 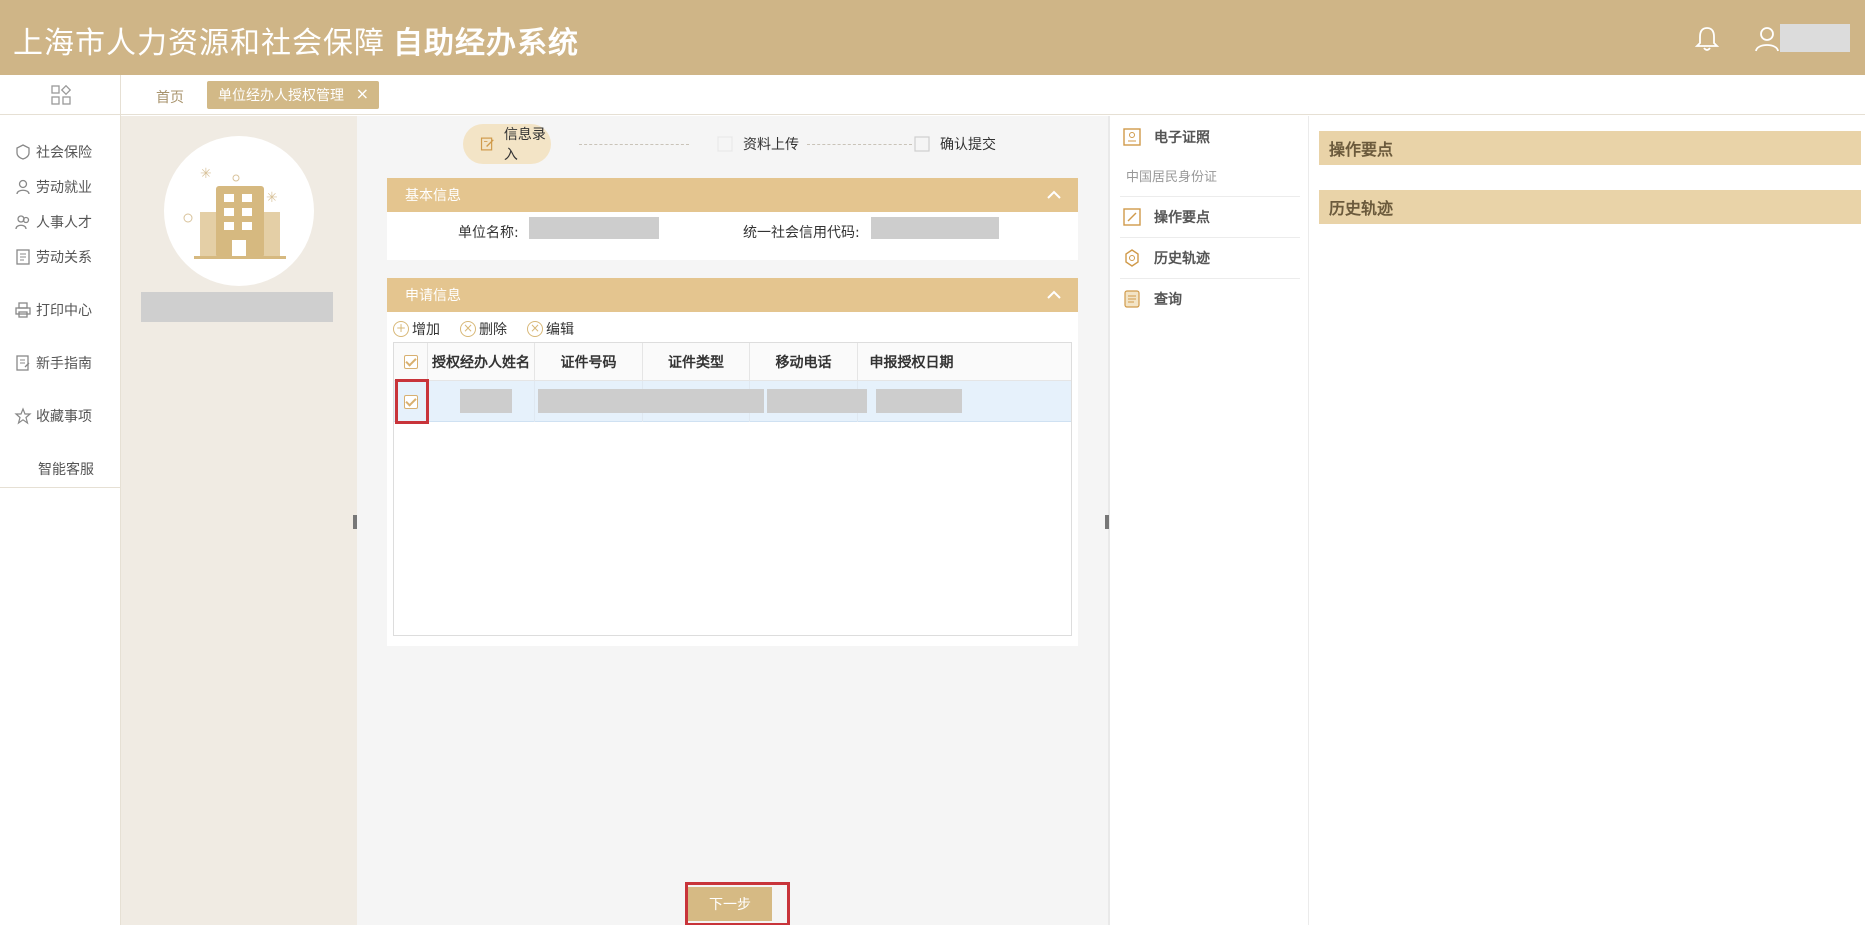 What do you see at coordinates (481, 362) in the screenshot?
I see `column-header-name: 授权经办人姓名` at bounding box center [481, 362].